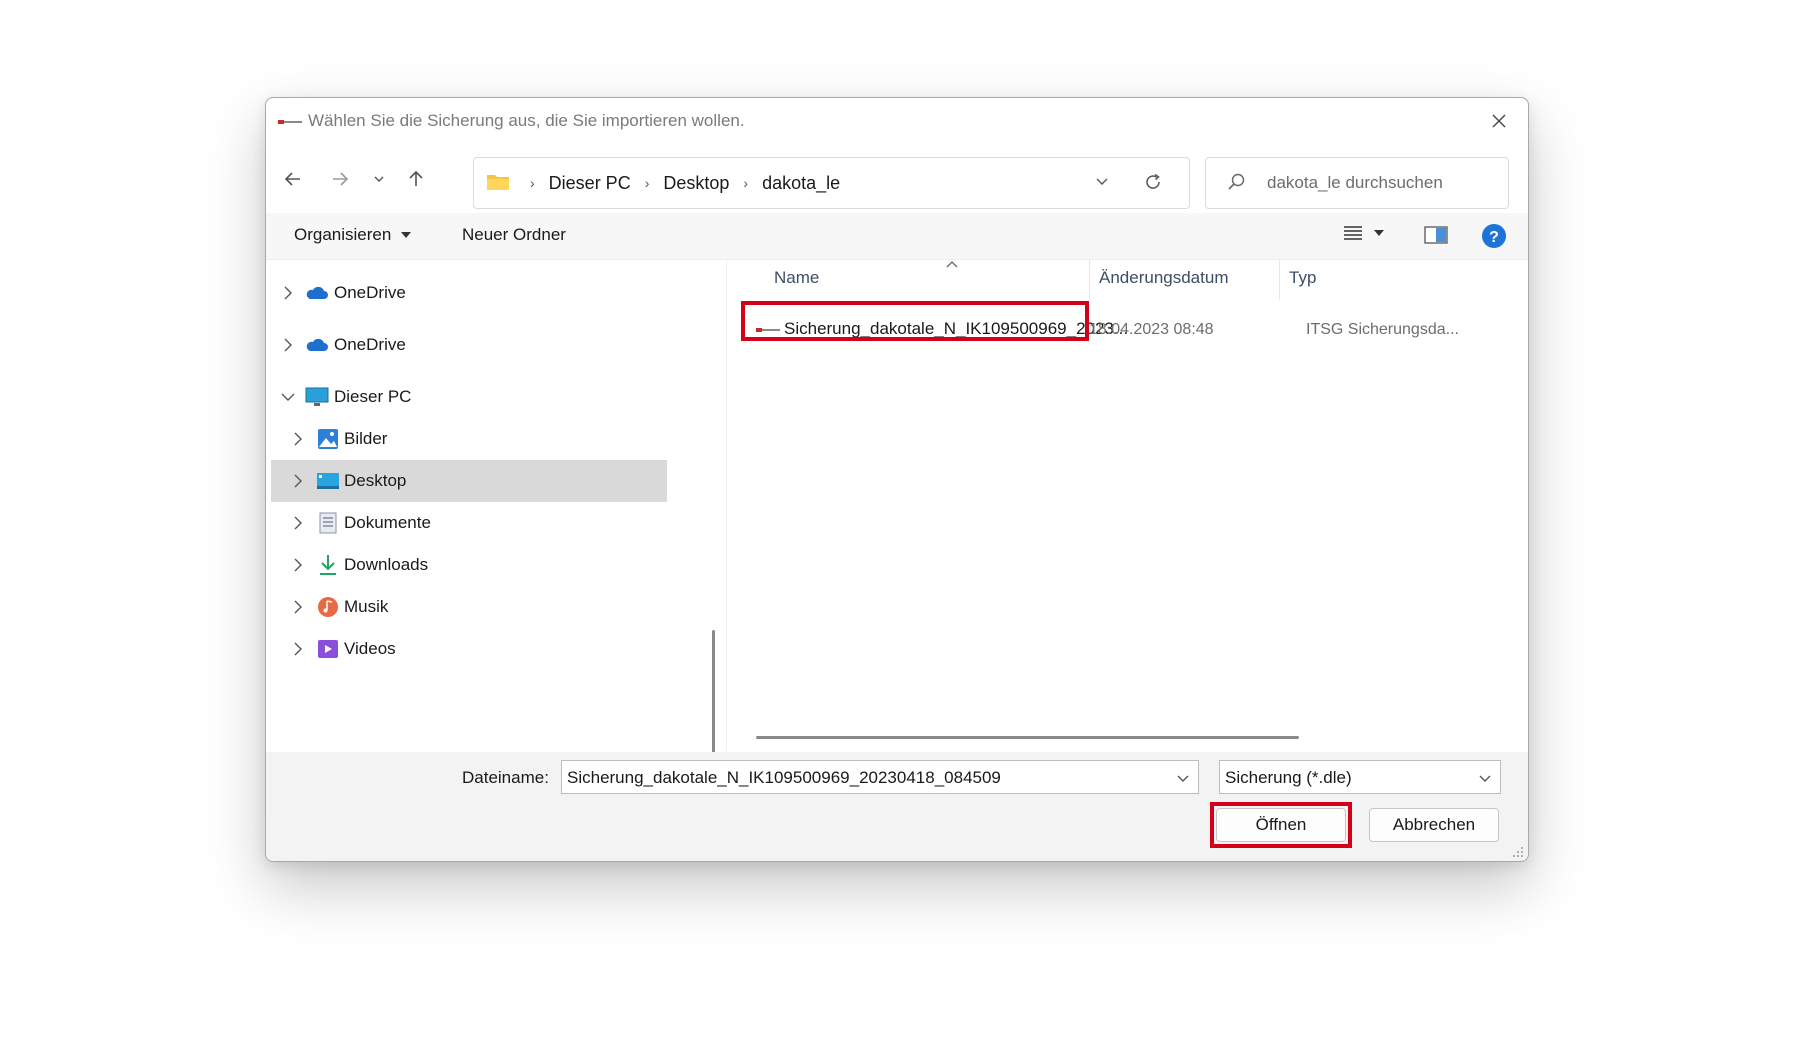  Describe the element at coordinates (373, 396) in the screenshot. I see `sidebar-item-label: Dieser PC` at that location.